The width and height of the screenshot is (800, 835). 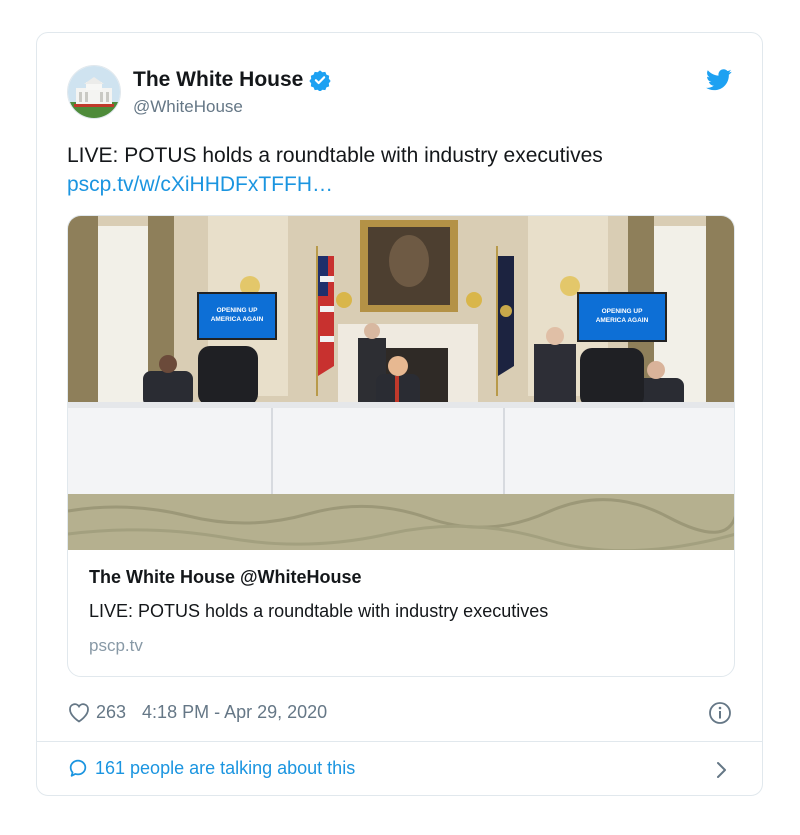 I want to click on chevron-right-icon, so click(x=721, y=770).